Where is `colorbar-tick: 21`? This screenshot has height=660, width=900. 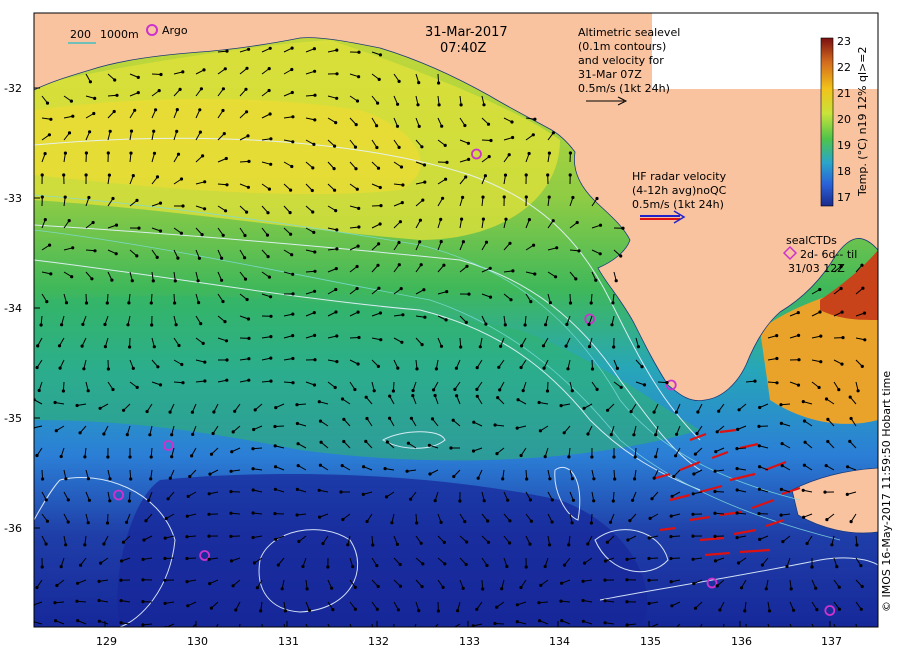
colorbar-tick: 21 is located at coordinates (844, 93).